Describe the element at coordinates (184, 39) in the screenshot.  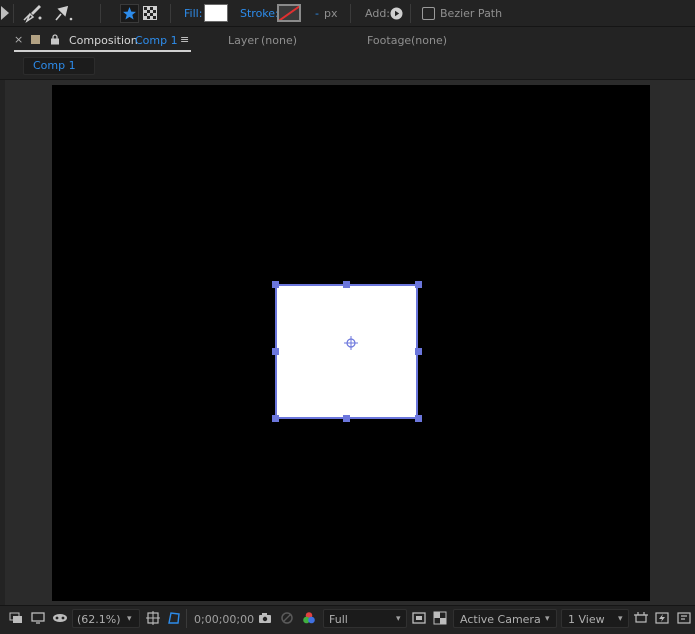
I see `panel-menu-icon: ≡` at that location.